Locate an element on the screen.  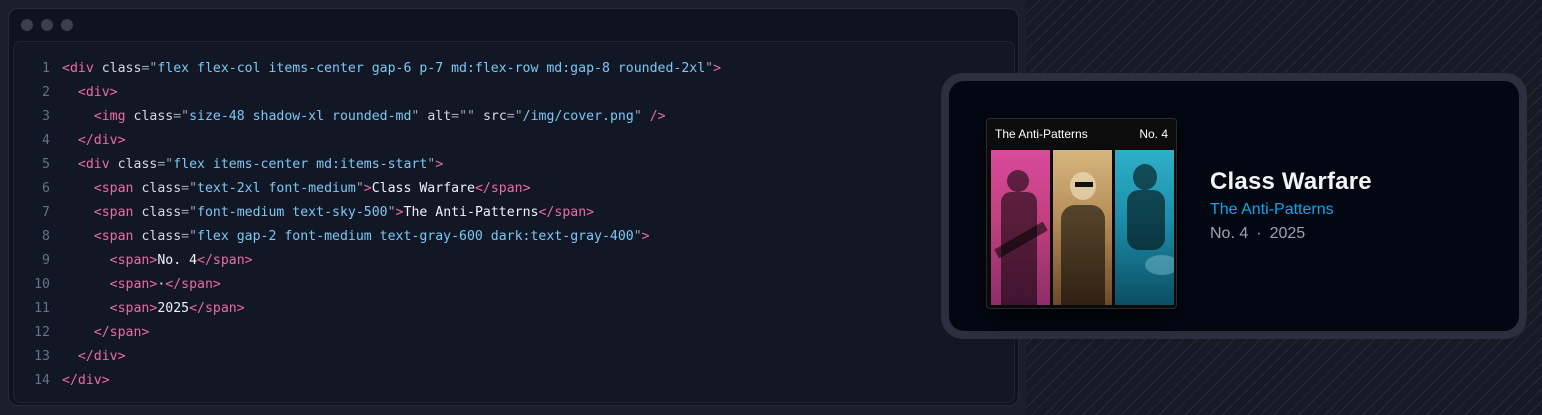
line-number: 14 is located at coordinates (42, 380).